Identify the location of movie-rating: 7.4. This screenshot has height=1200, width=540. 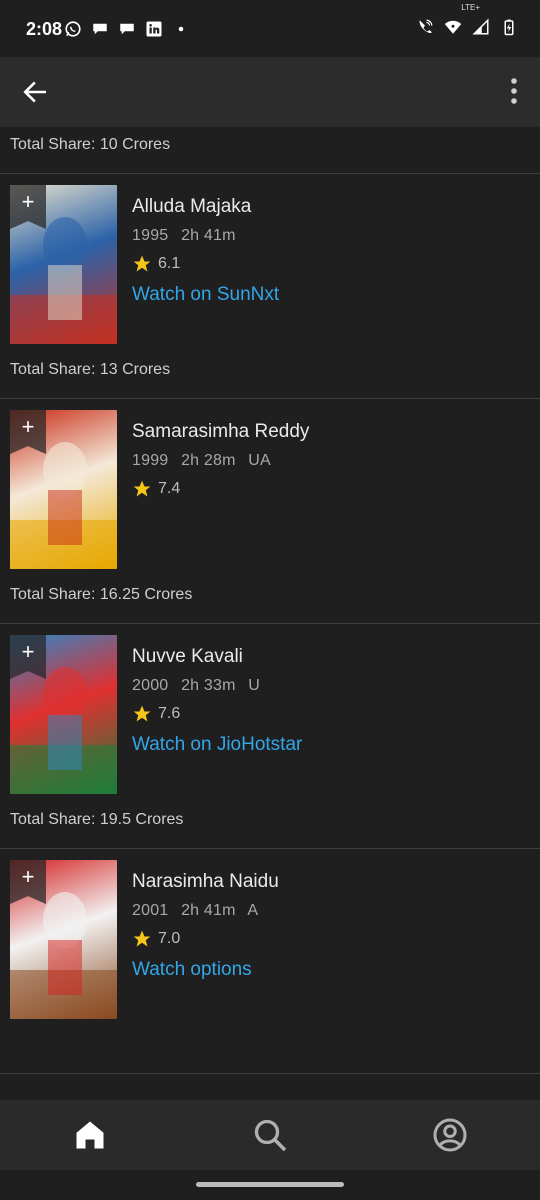
(156, 489).